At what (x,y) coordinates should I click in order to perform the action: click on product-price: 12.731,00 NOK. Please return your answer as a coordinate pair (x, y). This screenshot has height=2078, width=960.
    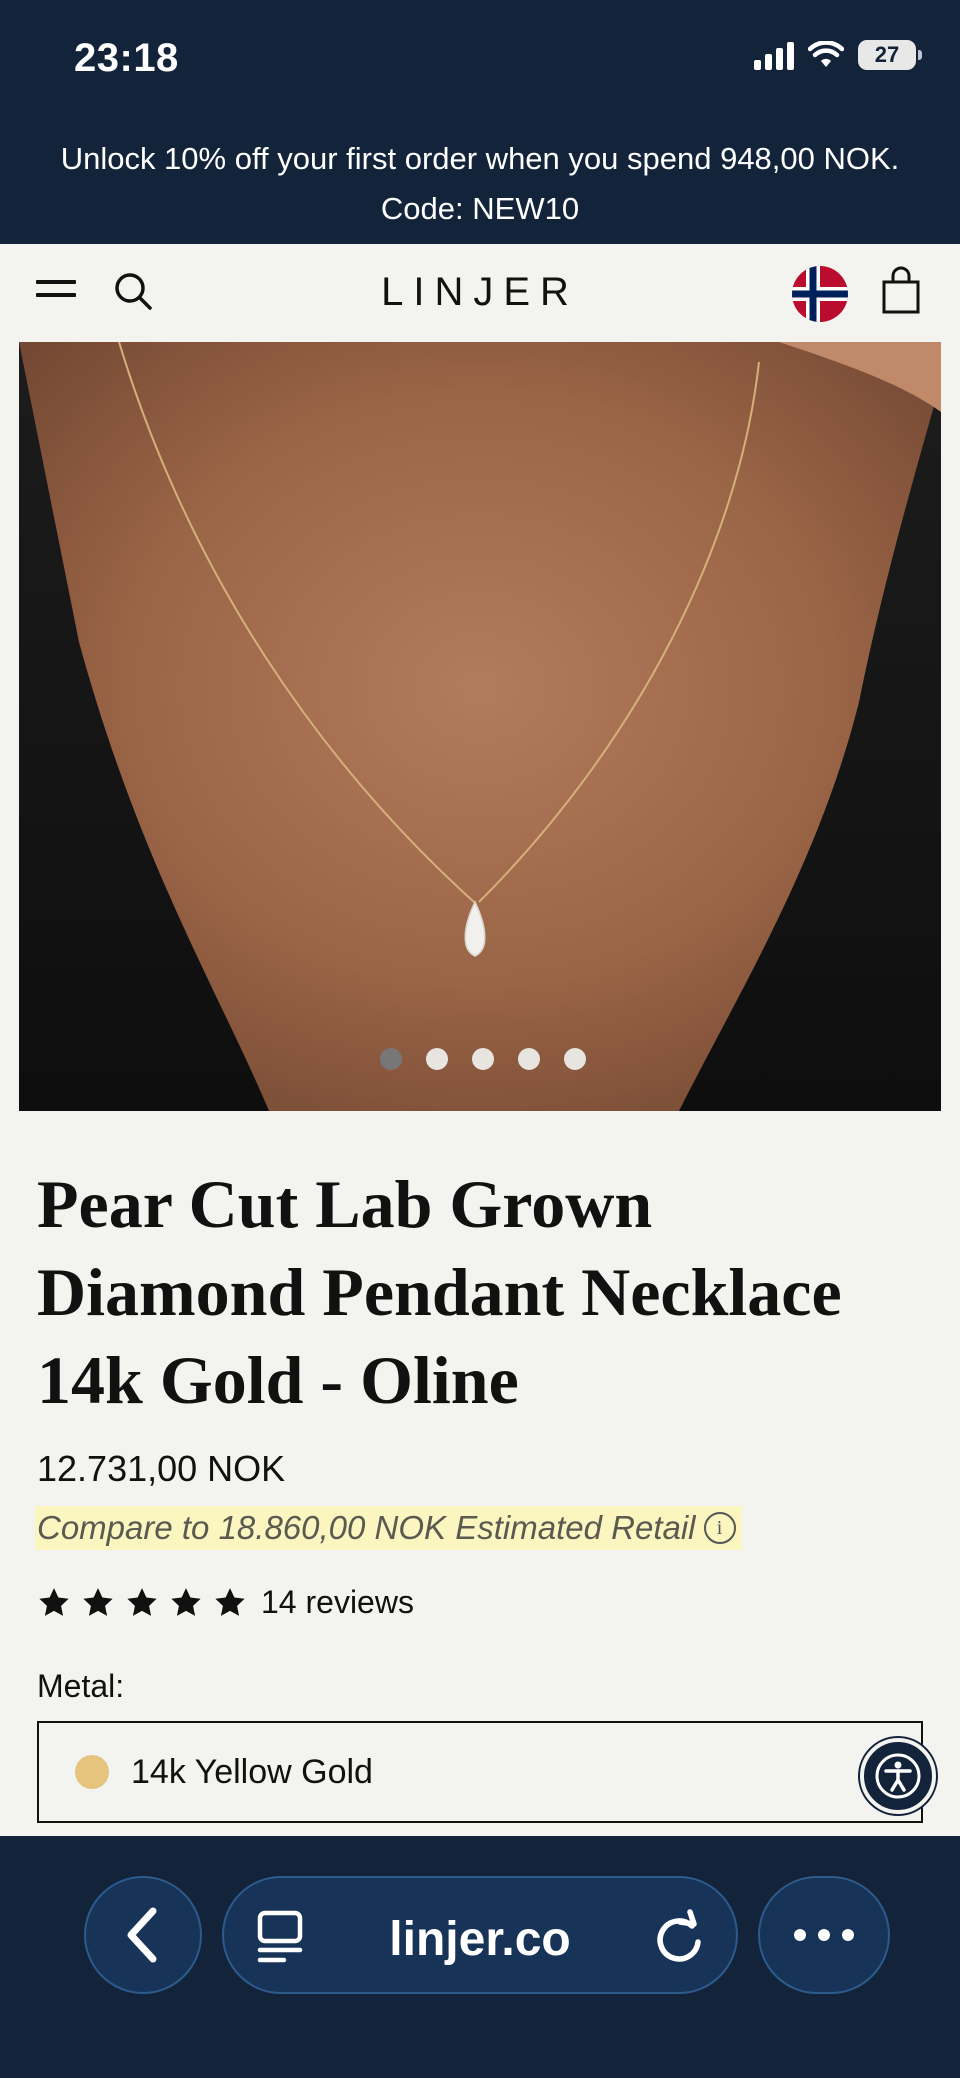
    Looking at the image, I should click on (161, 1468).